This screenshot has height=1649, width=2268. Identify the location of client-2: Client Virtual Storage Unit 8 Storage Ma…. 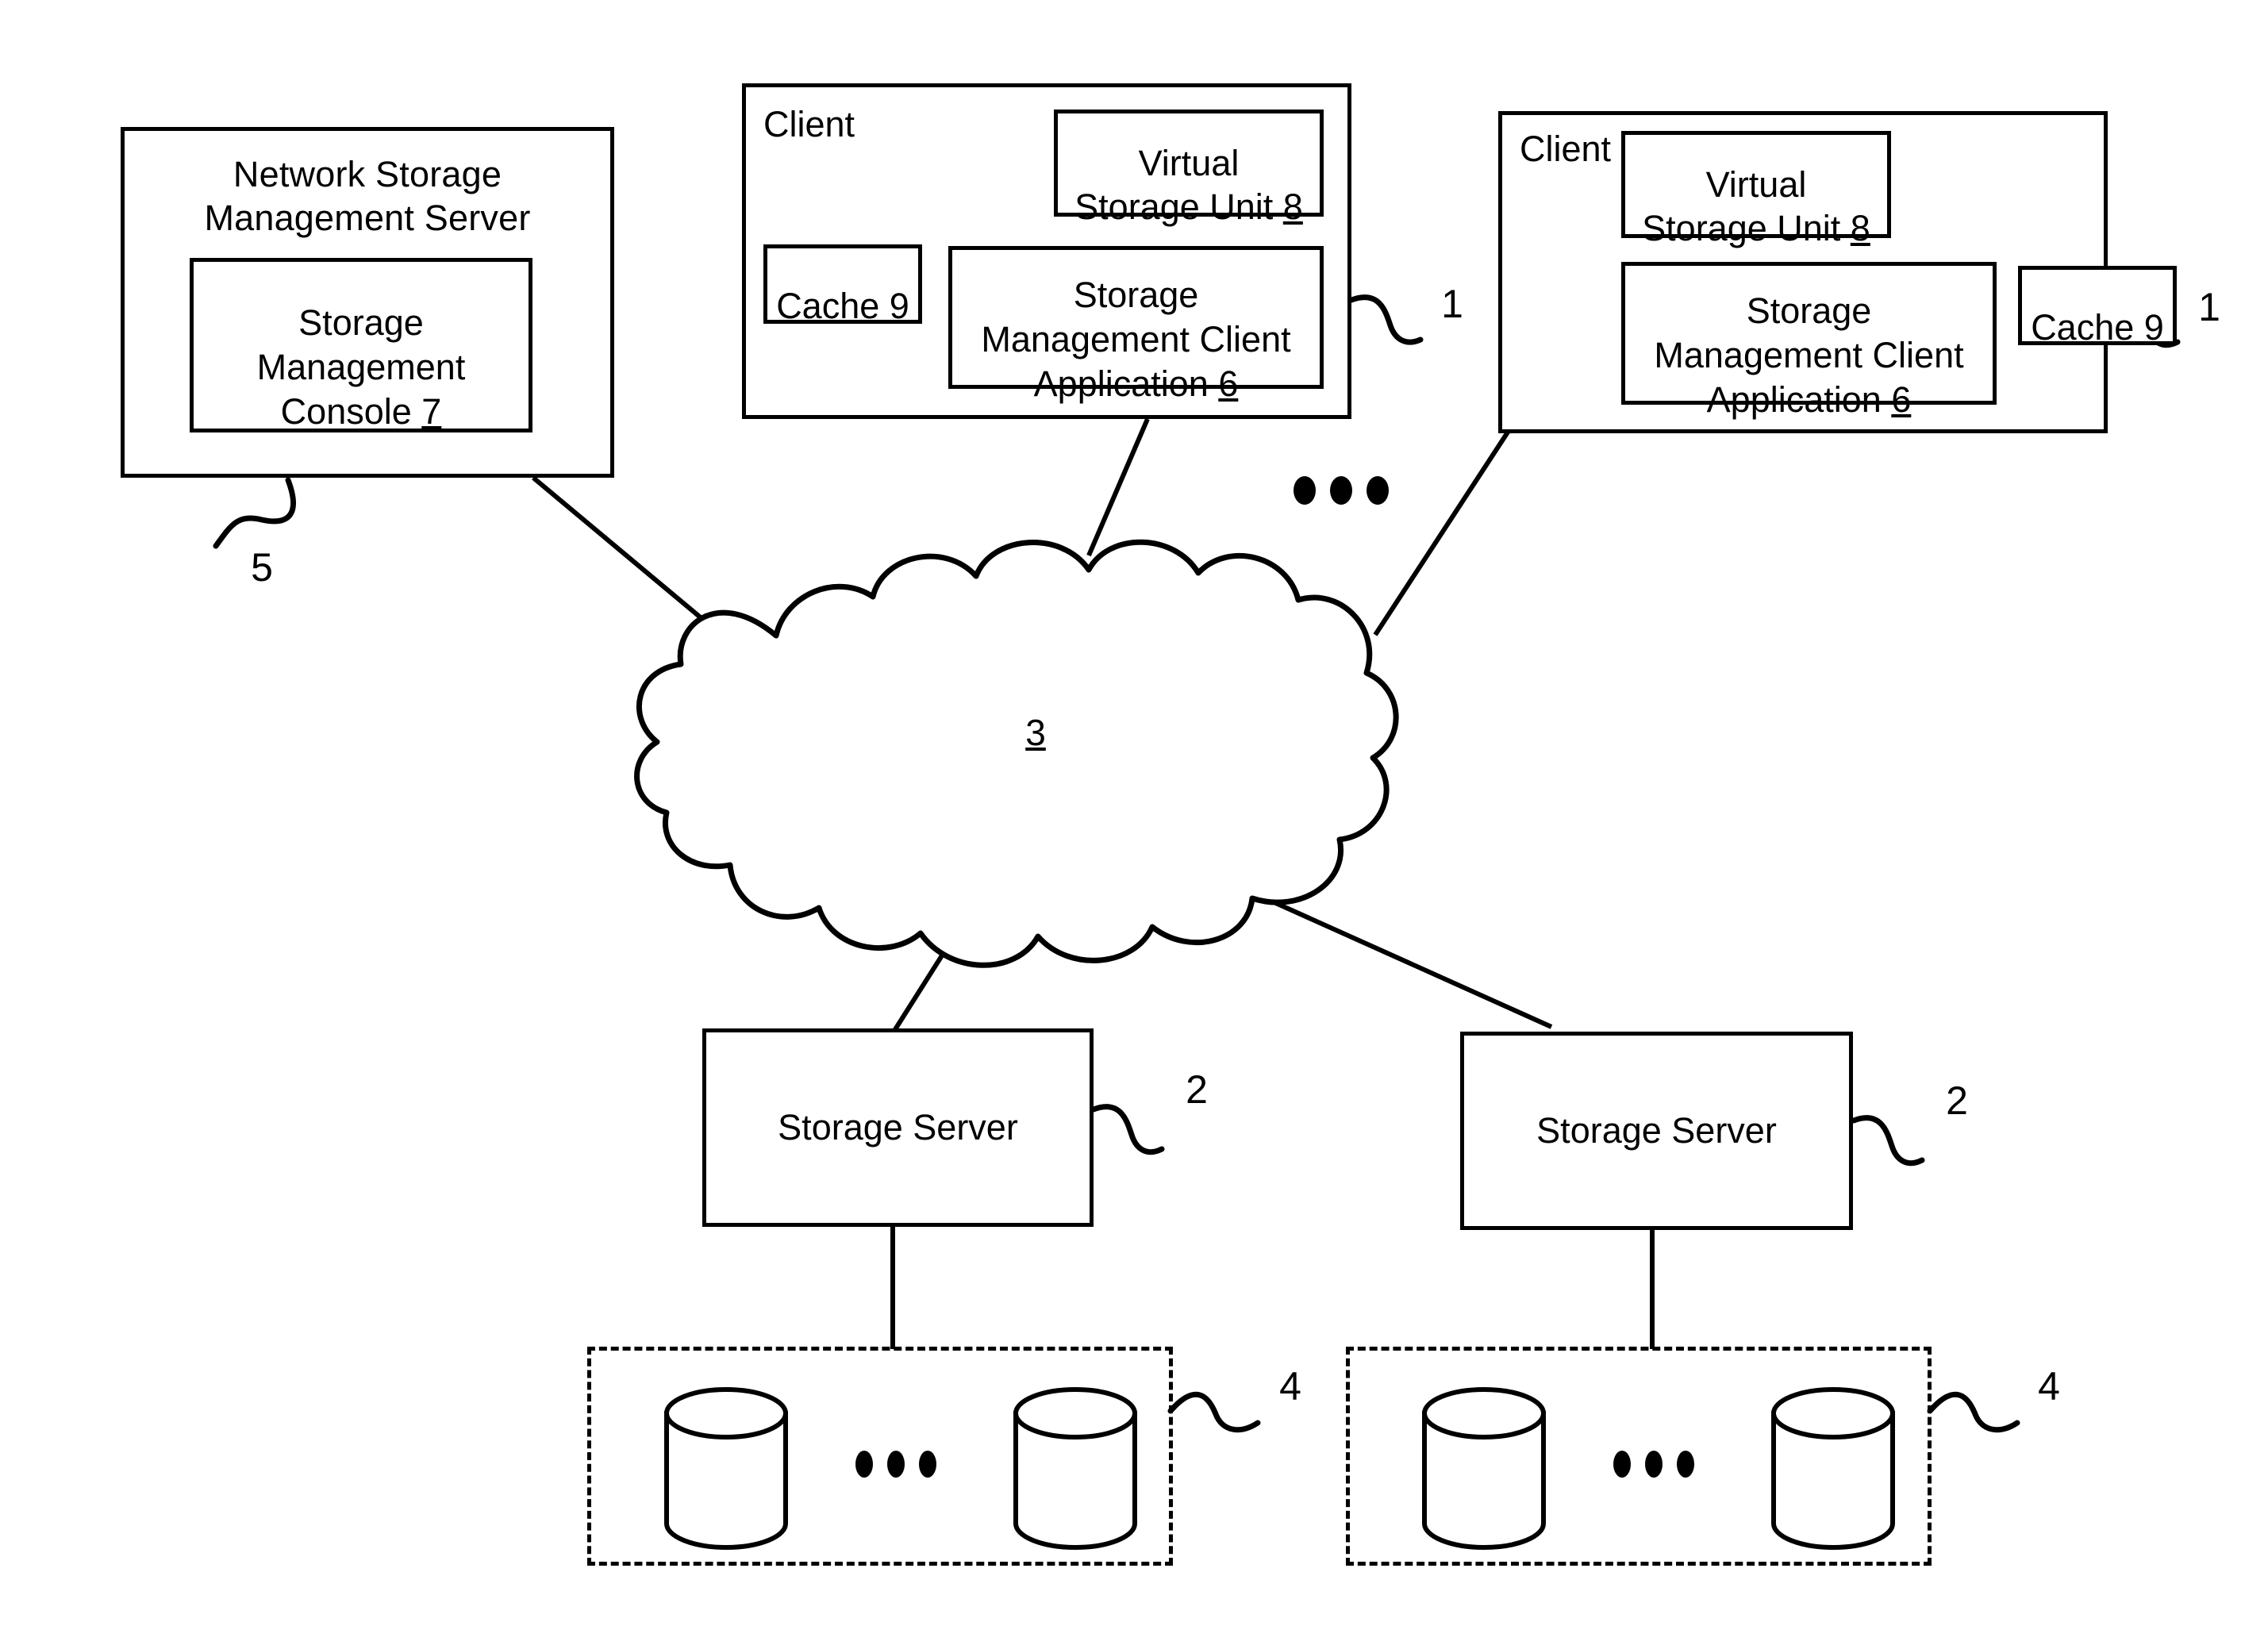
(1837, 272).